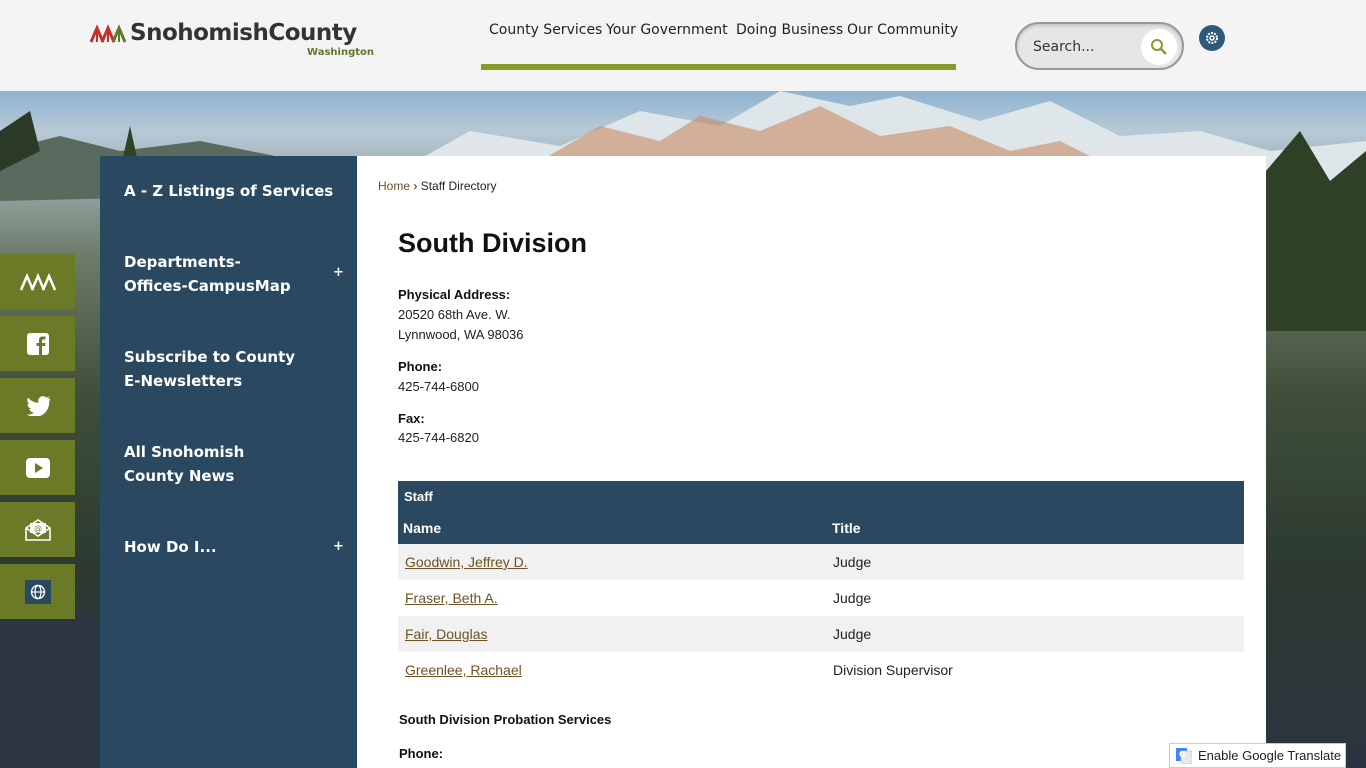 The image size is (1366, 768). I want to click on nav-county-services: County Services, so click(545, 30).